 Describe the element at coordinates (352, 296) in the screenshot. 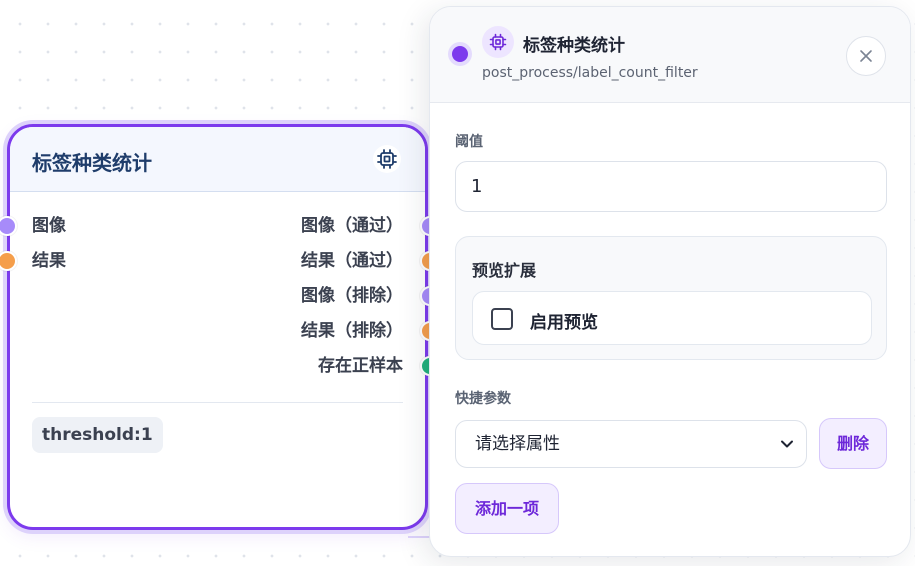

I see `output-label-image-reject: 图像（排除）` at that location.